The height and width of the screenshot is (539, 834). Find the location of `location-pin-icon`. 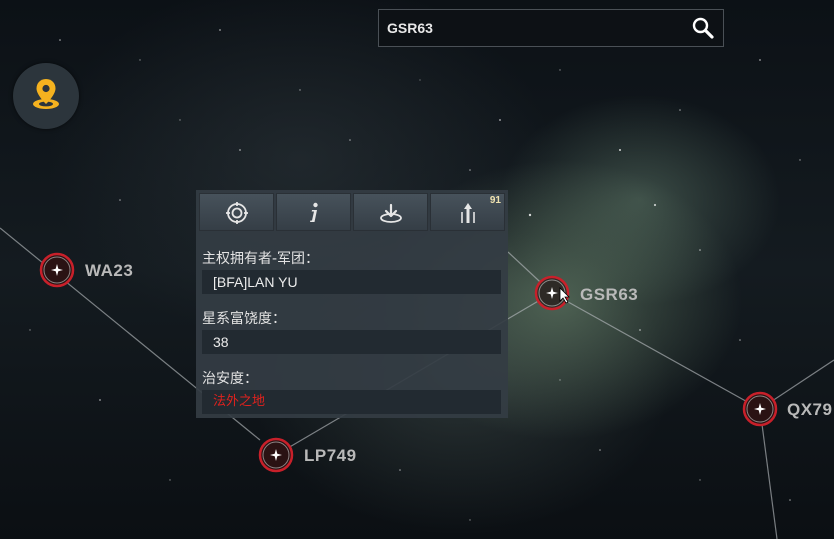

location-pin-icon is located at coordinates (46, 94).